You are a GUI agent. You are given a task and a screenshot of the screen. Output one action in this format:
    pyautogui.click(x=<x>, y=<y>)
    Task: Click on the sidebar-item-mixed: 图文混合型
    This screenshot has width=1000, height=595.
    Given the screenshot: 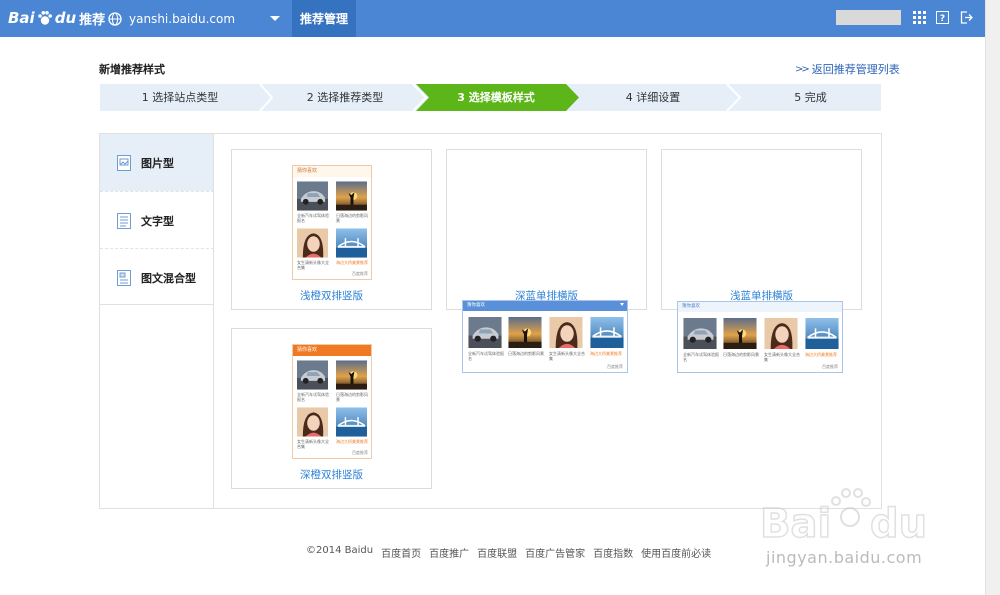 What is the action you would take?
    pyautogui.click(x=157, y=277)
    